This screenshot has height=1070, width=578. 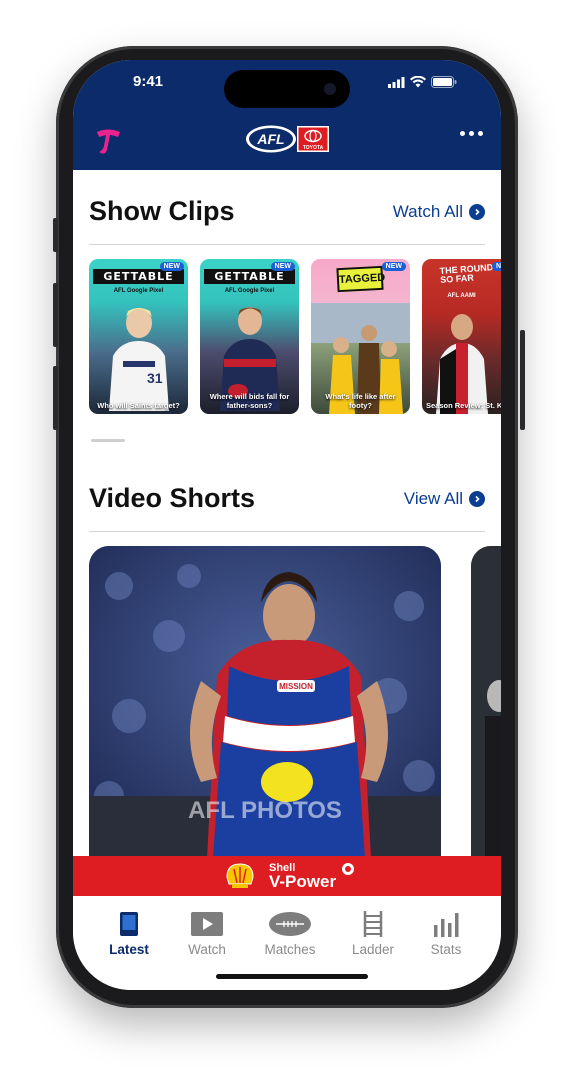 I want to click on football-icon, so click(x=290, y=924).